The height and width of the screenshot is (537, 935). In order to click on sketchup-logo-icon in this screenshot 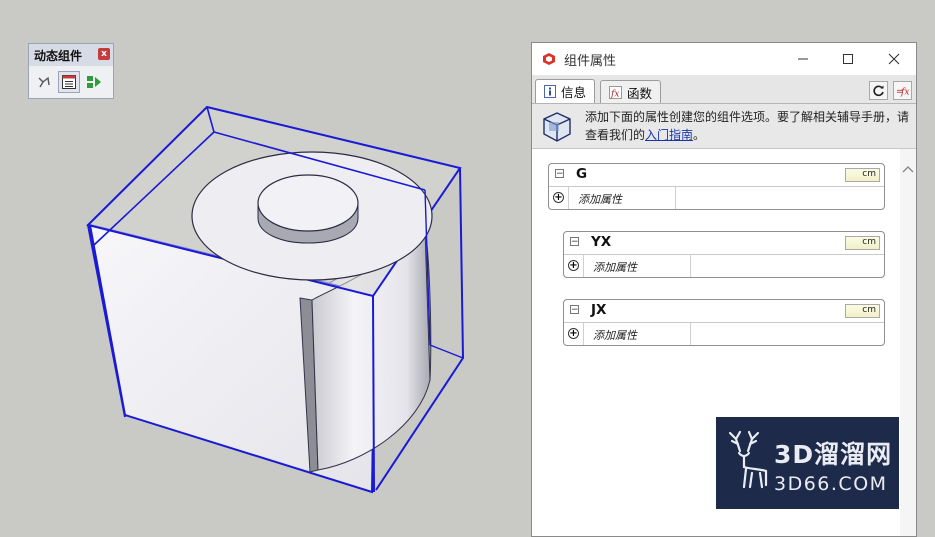, I will do `click(549, 59)`.